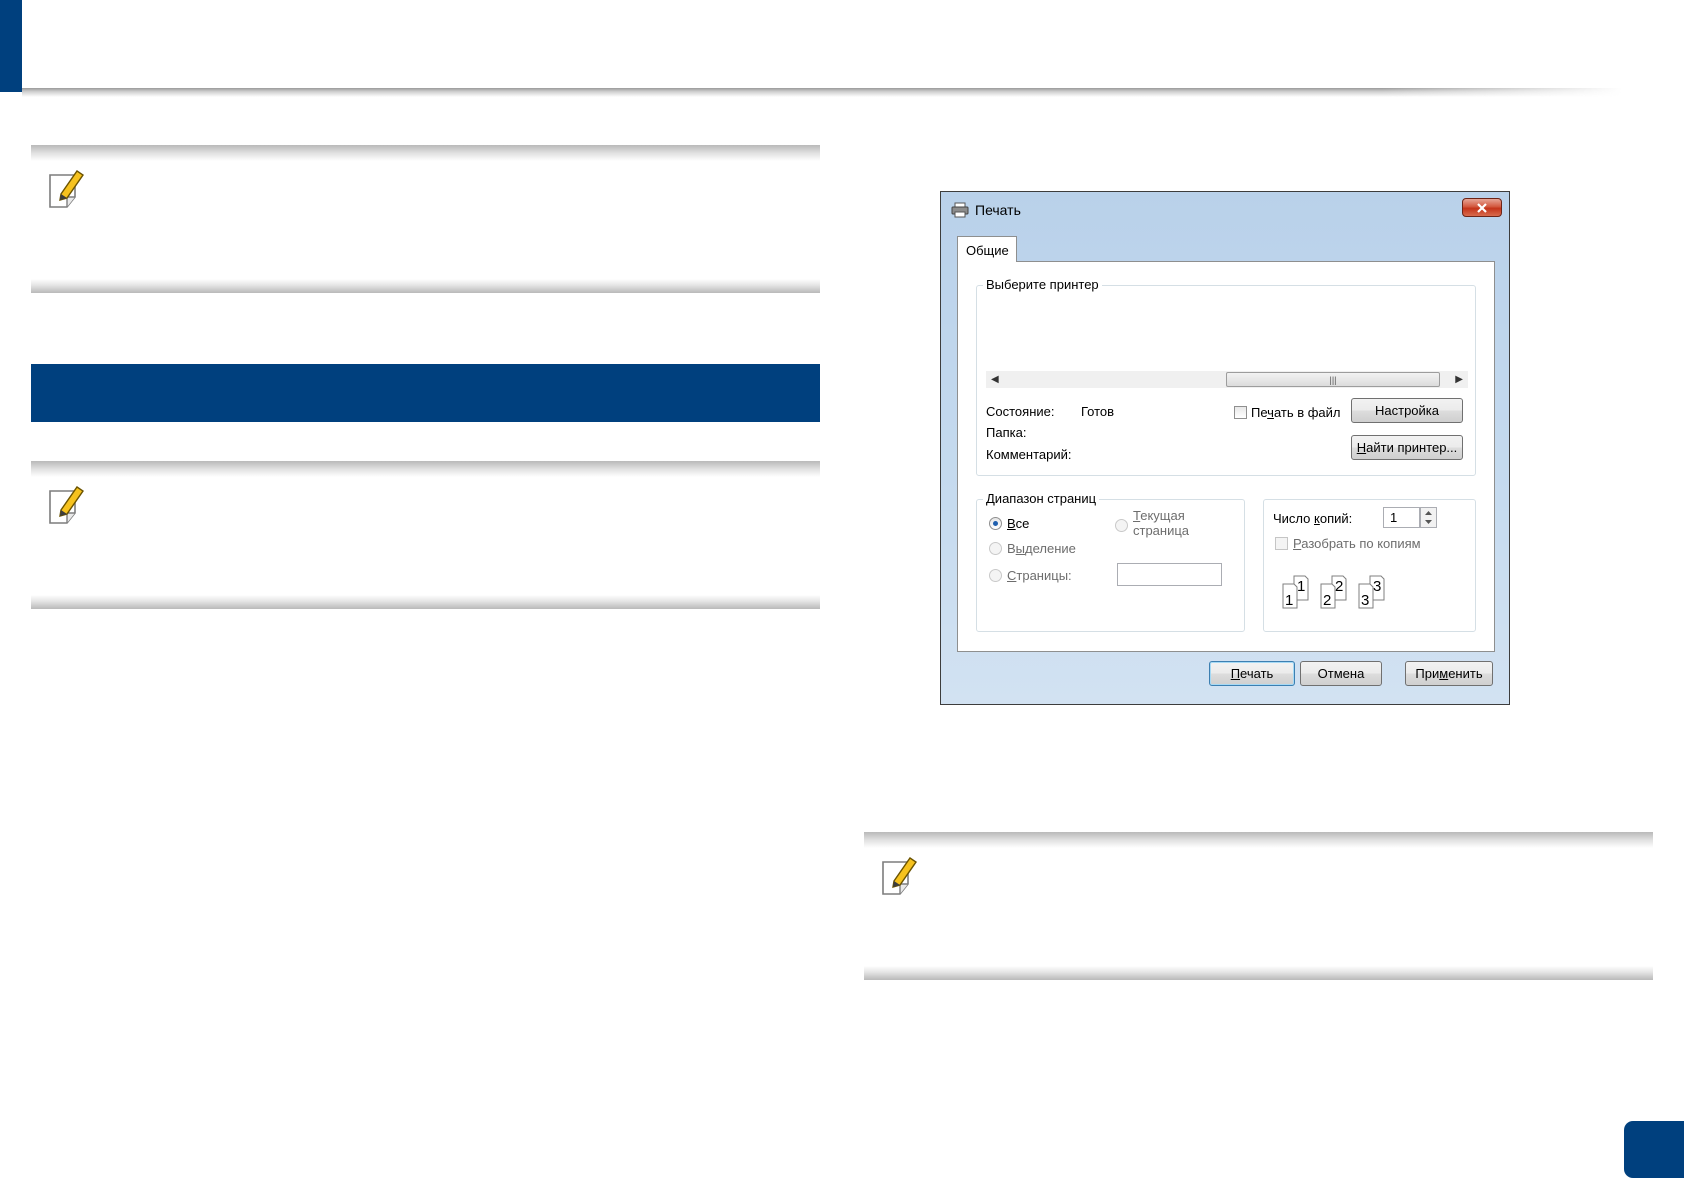 This screenshot has height=1190, width=1684. I want to click on radio-all, so click(995, 523).